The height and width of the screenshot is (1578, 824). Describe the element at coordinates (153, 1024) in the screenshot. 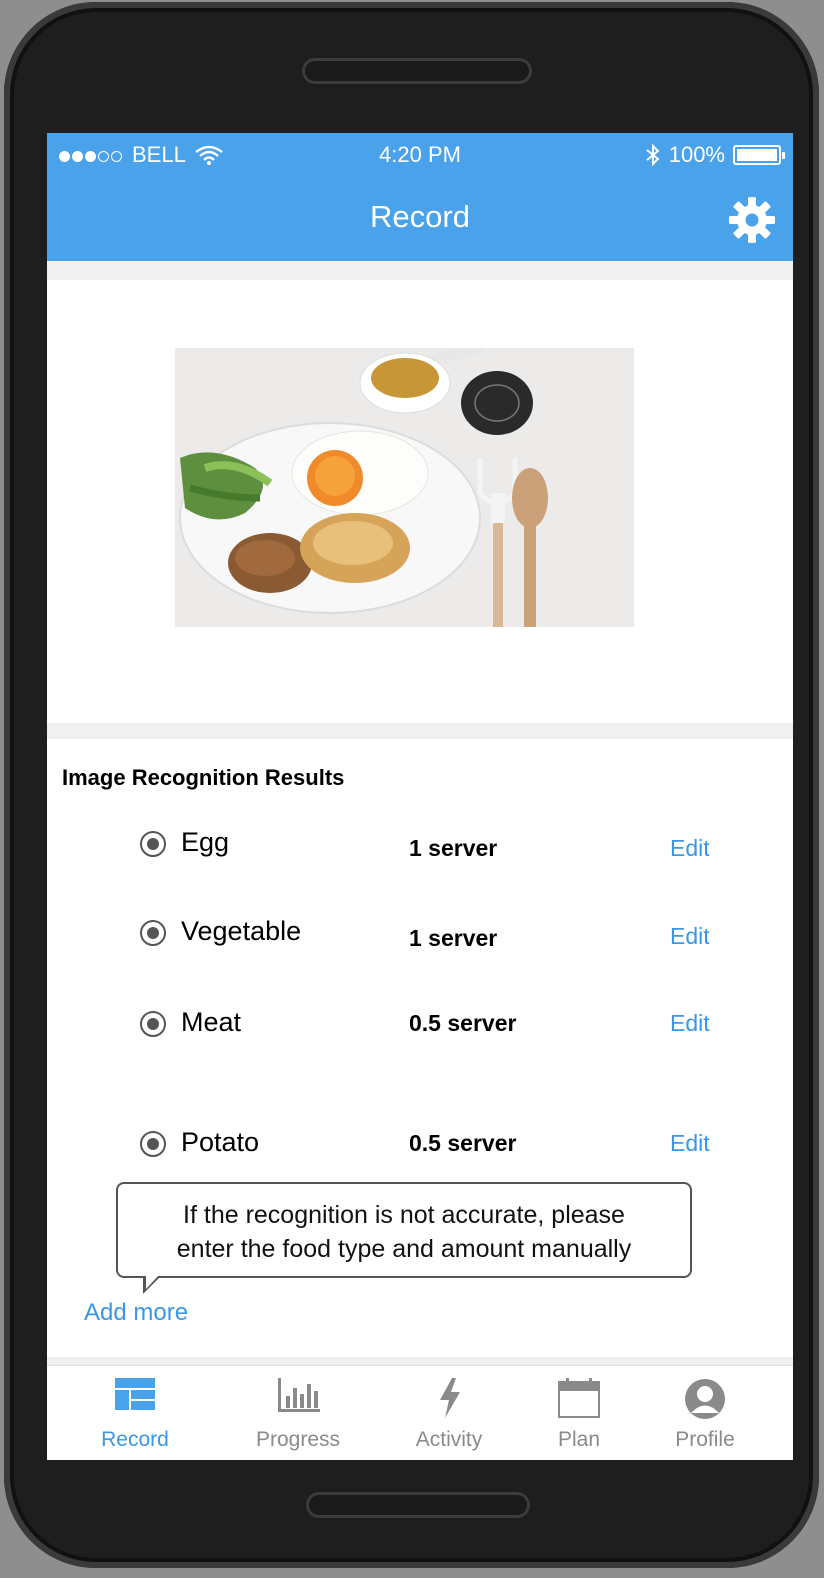

I see `radio-button-meat` at that location.